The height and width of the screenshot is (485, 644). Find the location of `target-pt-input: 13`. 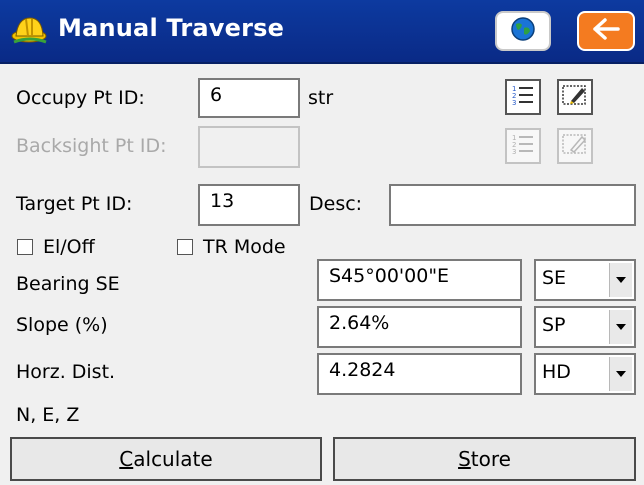

target-pt-input: 13 is located at coordinates (249, 205).